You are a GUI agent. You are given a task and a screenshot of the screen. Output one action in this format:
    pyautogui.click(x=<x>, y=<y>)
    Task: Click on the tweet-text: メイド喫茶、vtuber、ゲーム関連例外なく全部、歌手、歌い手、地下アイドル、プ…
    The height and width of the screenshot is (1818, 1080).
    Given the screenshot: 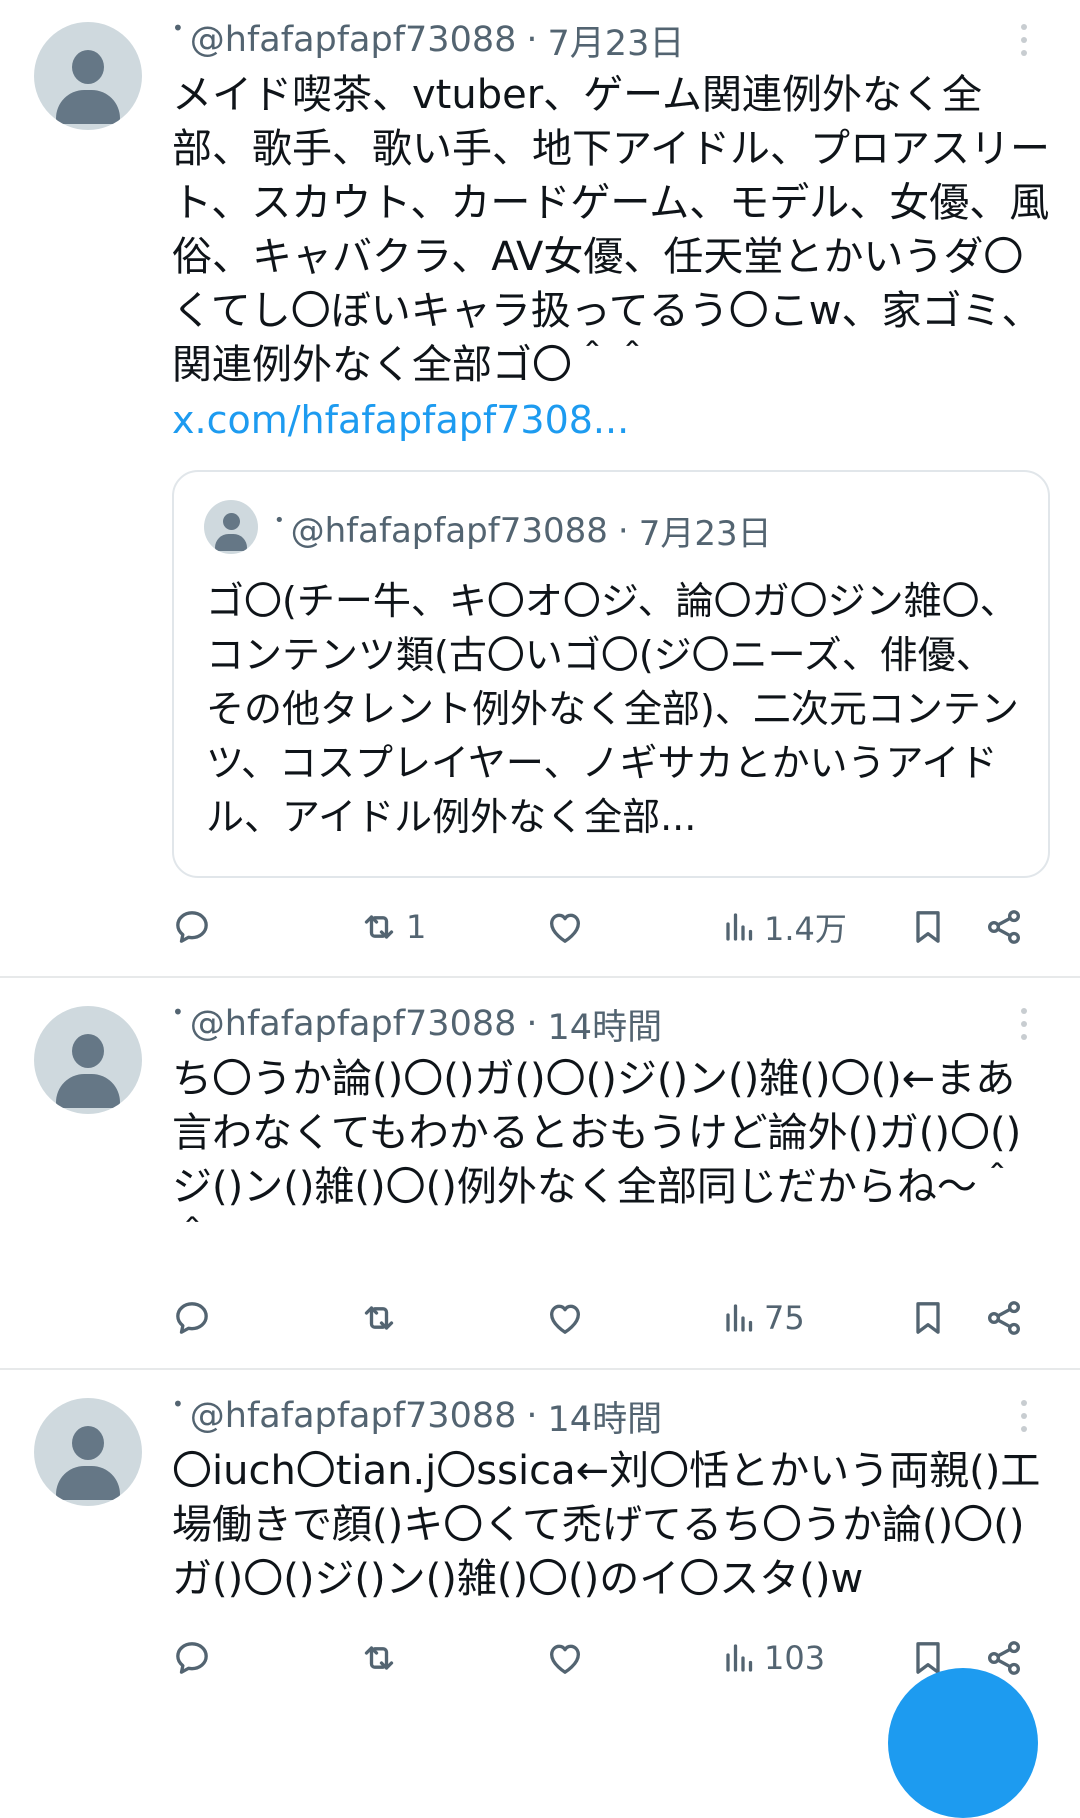 What is the action you would take?
    pyautogui.click(x=611, y=230)
    